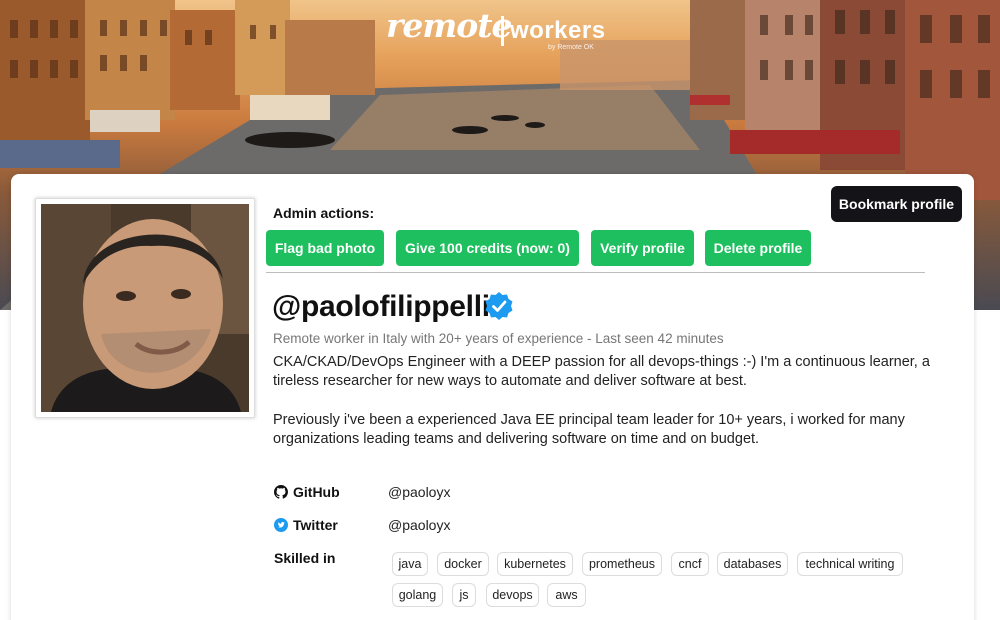 The image size is (1000, 620). Describe the element at coordinates (281, 525) in the screenshot. I see `twitter-icon` at that location.